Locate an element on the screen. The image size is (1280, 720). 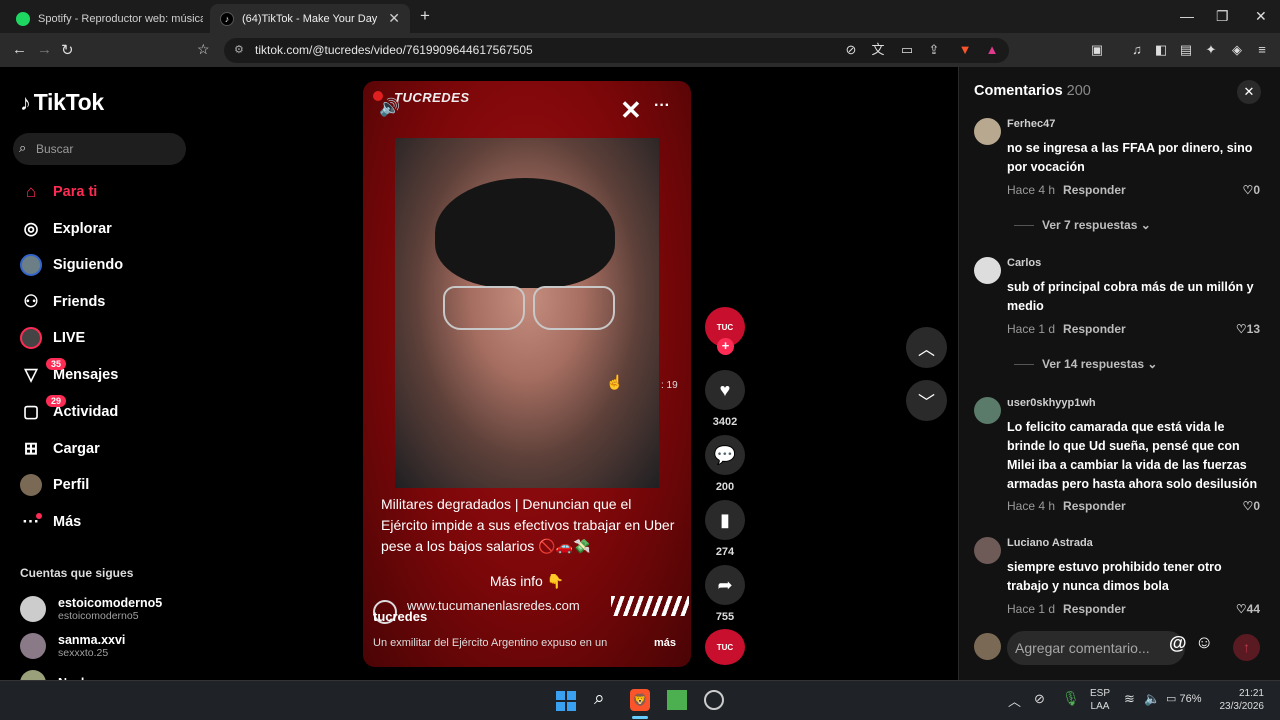
sidebar-item-label: Mensajes is located at coordinates (86, 375).